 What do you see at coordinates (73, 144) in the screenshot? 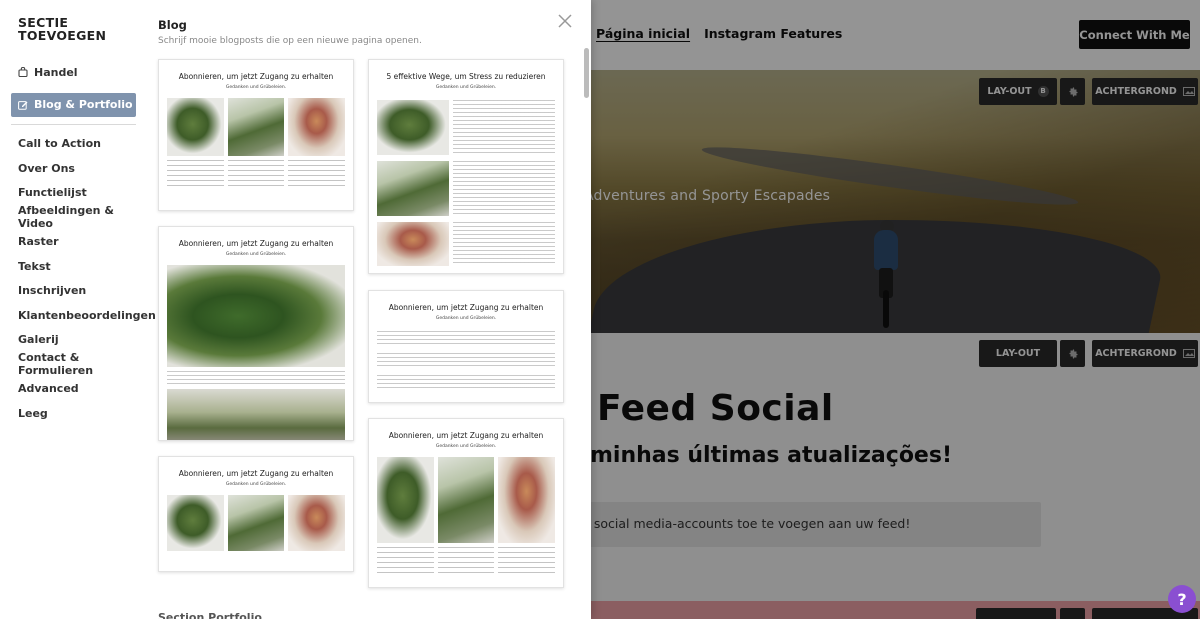
I see `category-item-call-to-action: Call to Action` at bounding box center [73, 144].